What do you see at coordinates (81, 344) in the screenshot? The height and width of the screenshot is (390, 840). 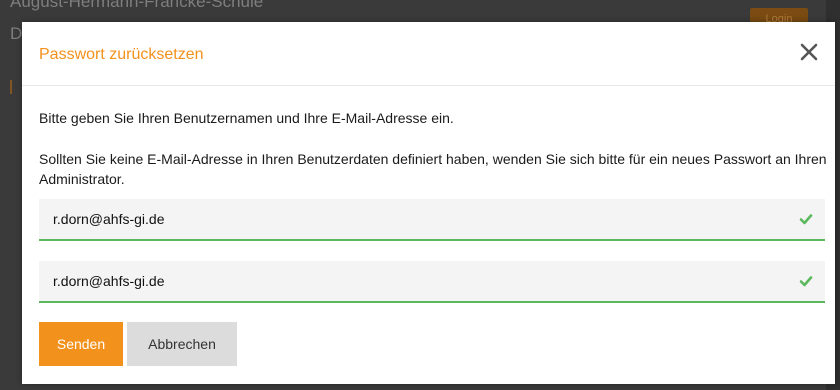 I see `send-button: Senden` at bounding box center [81, 344].